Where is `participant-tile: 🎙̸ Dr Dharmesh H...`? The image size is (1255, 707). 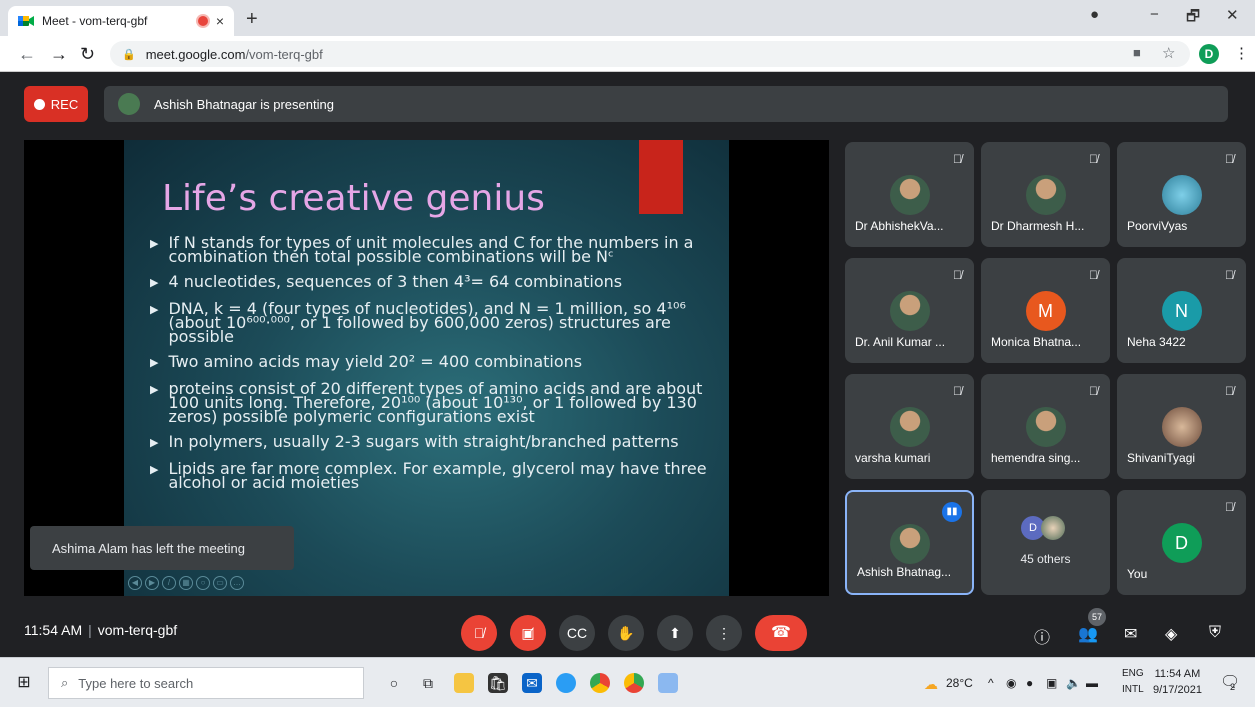 participant-tile: 🎙̸ Dr Dharmesh H... is located at coordinates (1045, 194).